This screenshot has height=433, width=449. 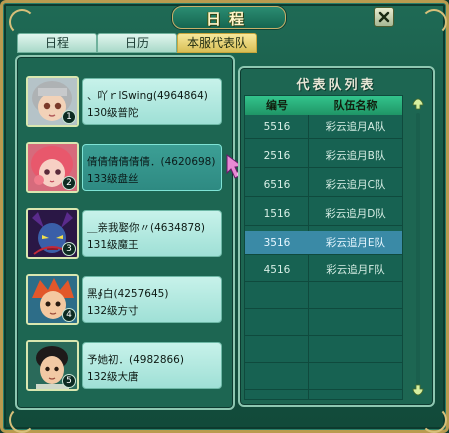 I want to click on member-card: 4 黑∮白(4257645) 132级方寸, so click(x=125, y=299).